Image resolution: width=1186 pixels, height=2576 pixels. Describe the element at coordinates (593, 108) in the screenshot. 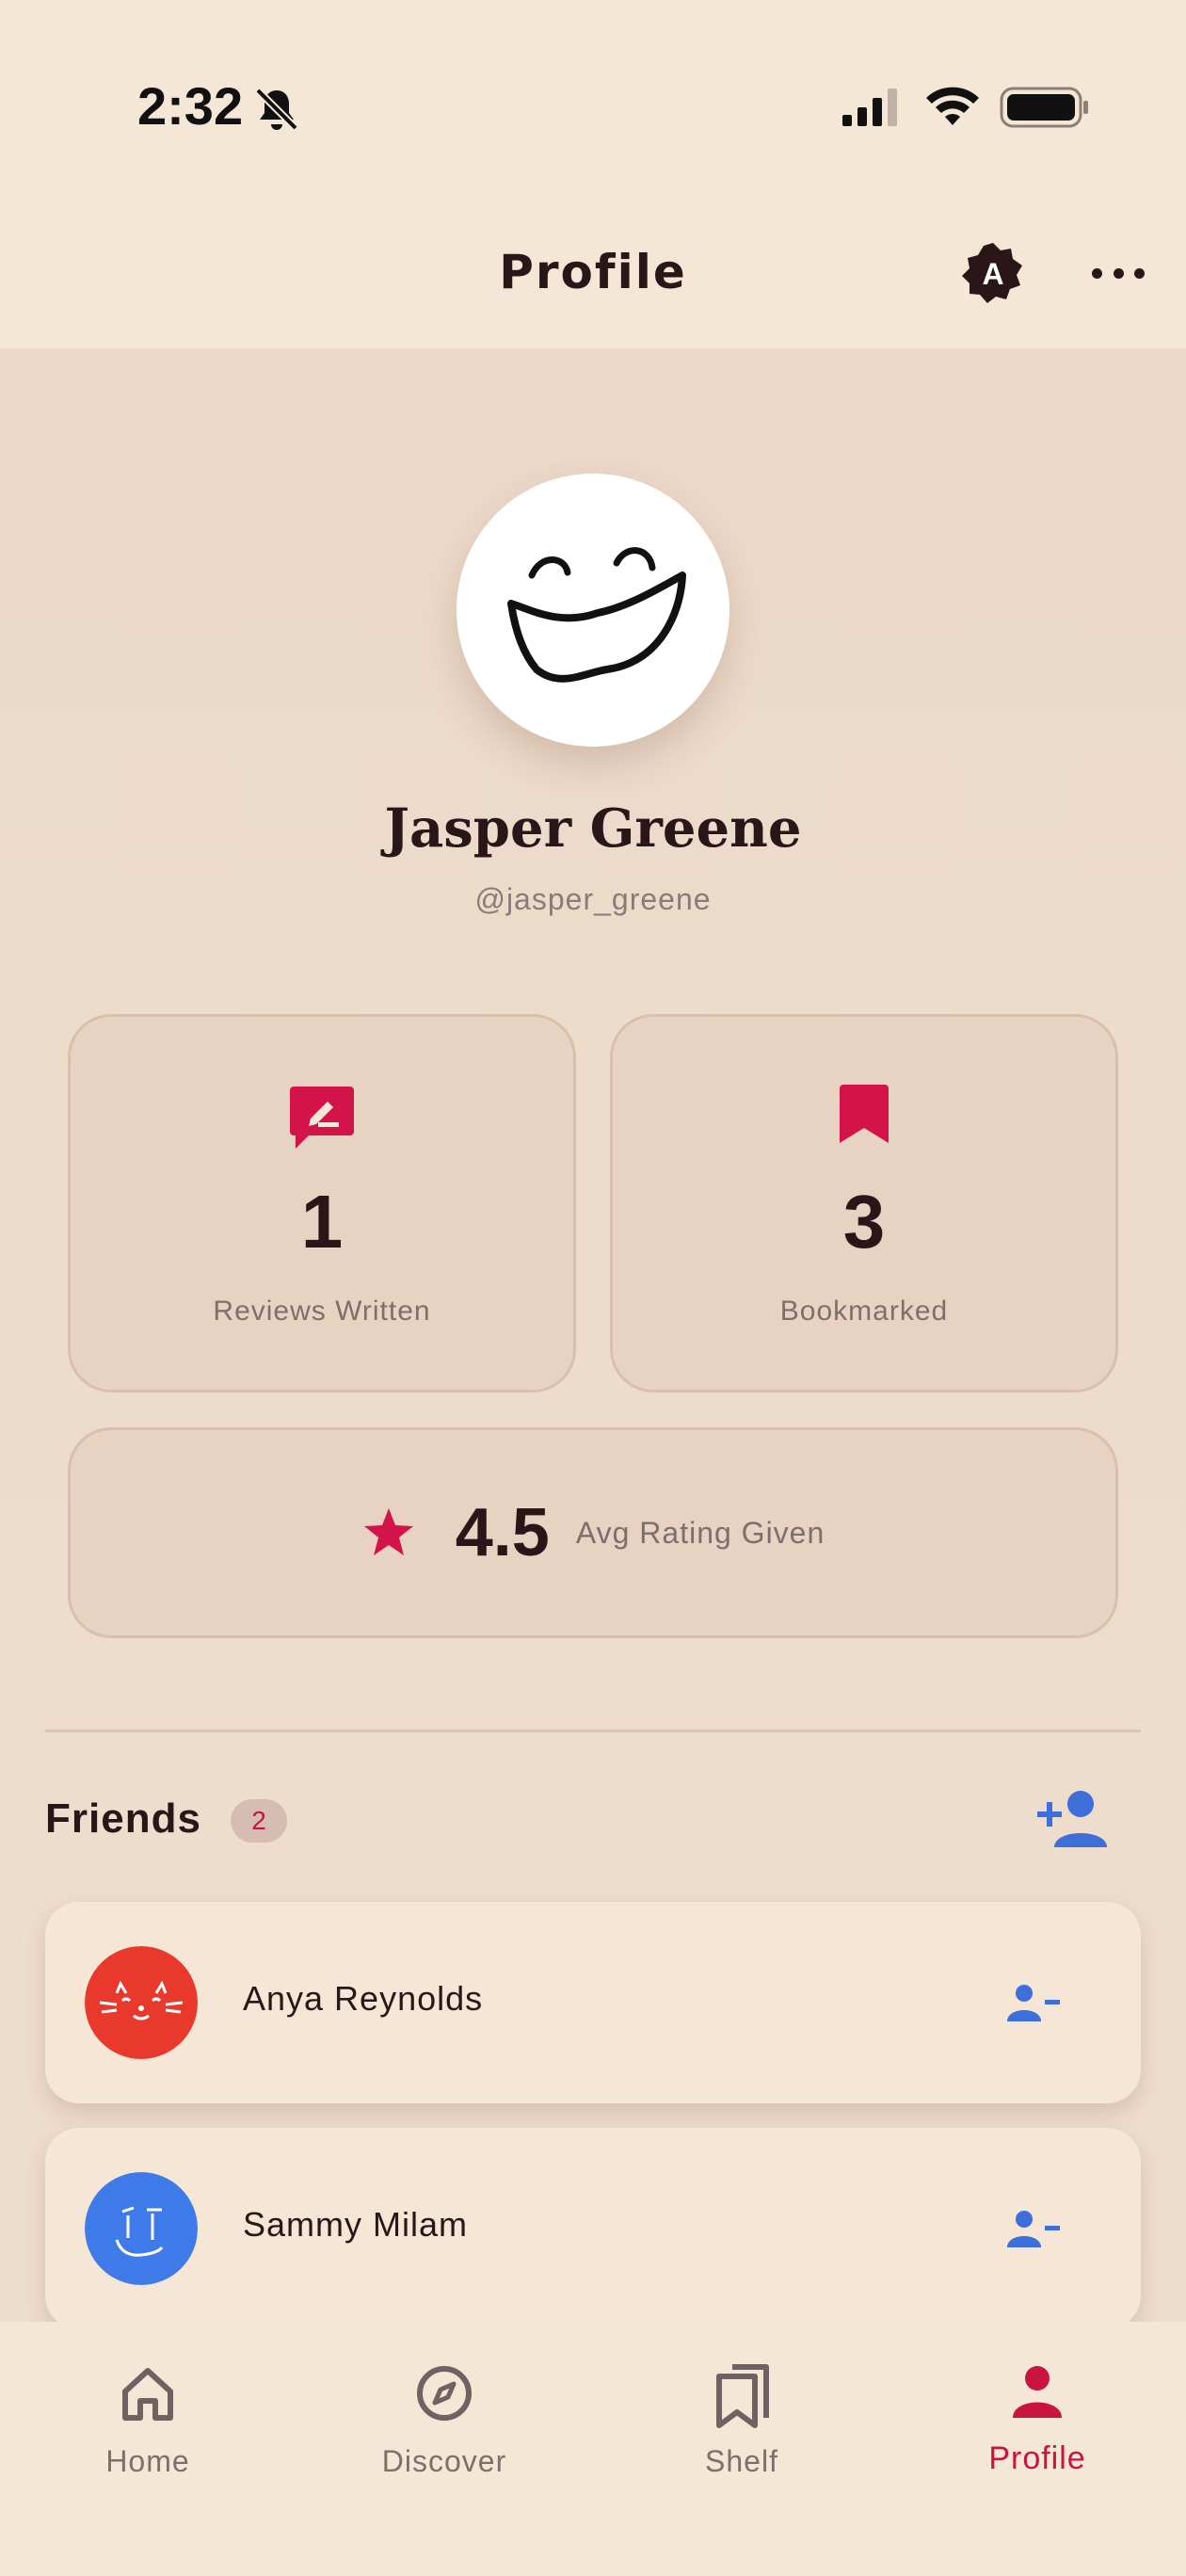

I see `status-bar: 2:32` at that location.